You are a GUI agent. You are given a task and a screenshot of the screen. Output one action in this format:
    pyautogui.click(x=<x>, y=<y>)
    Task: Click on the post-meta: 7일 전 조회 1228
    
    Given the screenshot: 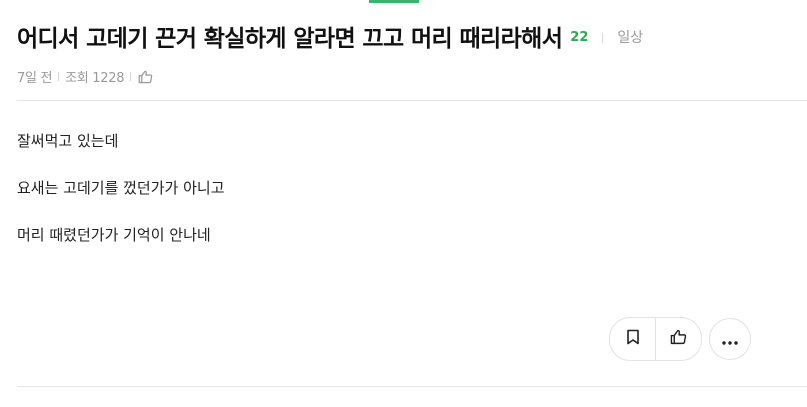 What is the action you would take?
    pyautogui.click(x=85, y=76)
    